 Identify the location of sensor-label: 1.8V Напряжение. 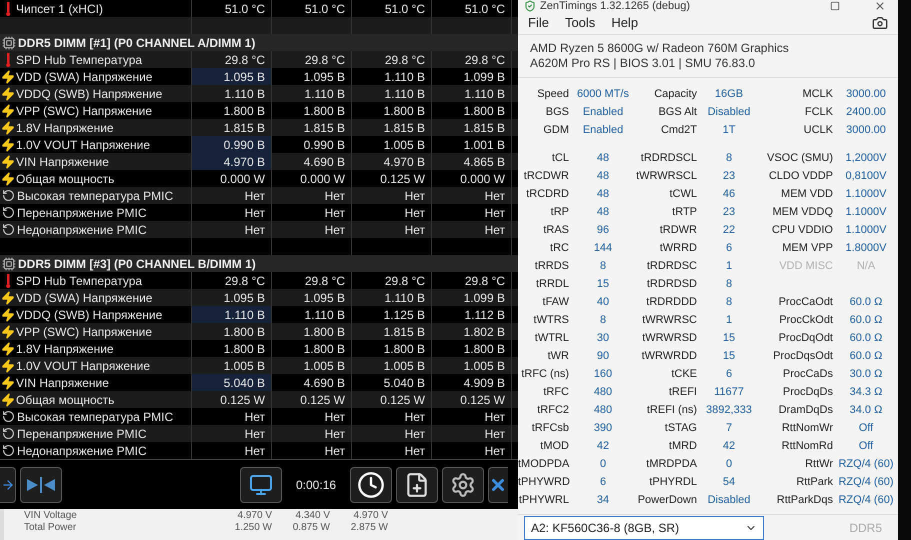
(65, 349).